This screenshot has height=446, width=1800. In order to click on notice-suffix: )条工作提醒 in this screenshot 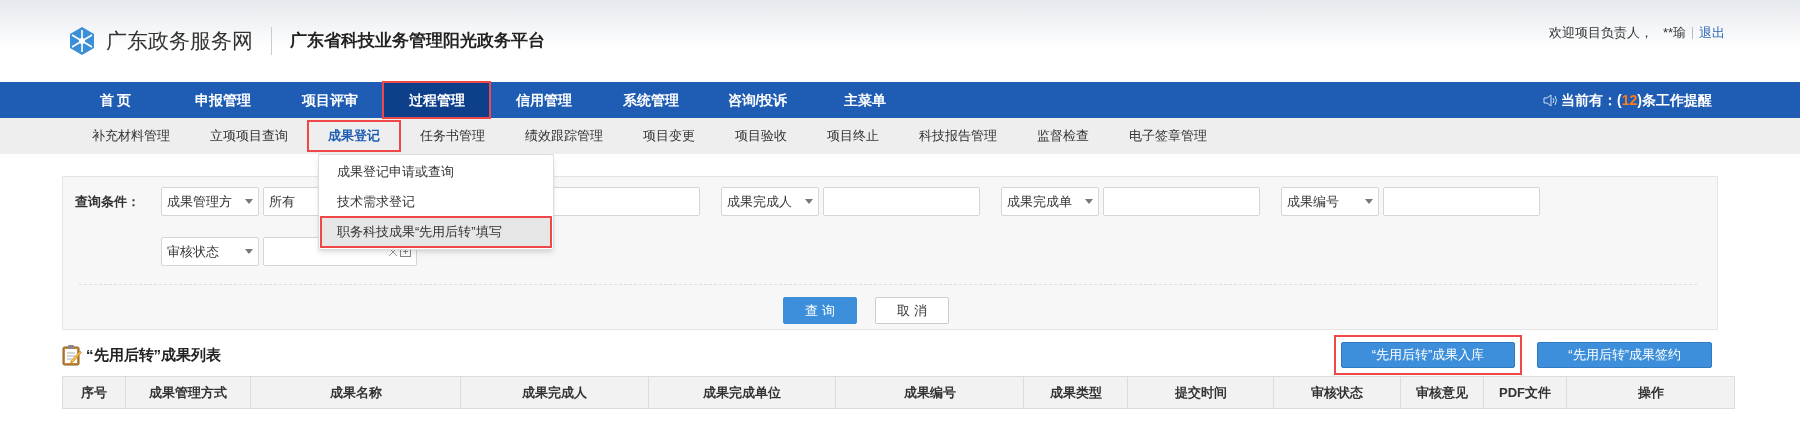, I will do `click(1674, 100)`.